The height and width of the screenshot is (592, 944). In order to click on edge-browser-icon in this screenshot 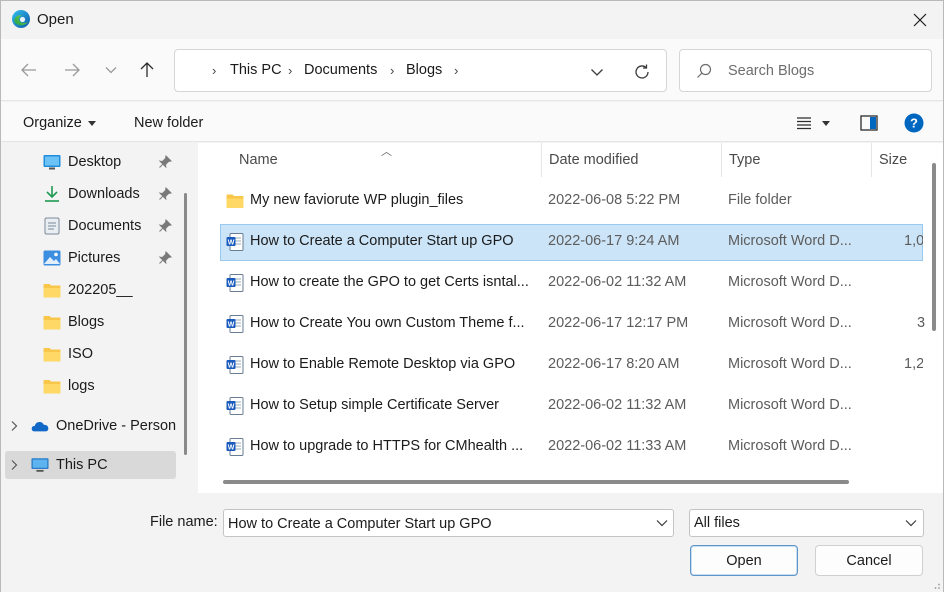, I will do `click(21, 19)`.